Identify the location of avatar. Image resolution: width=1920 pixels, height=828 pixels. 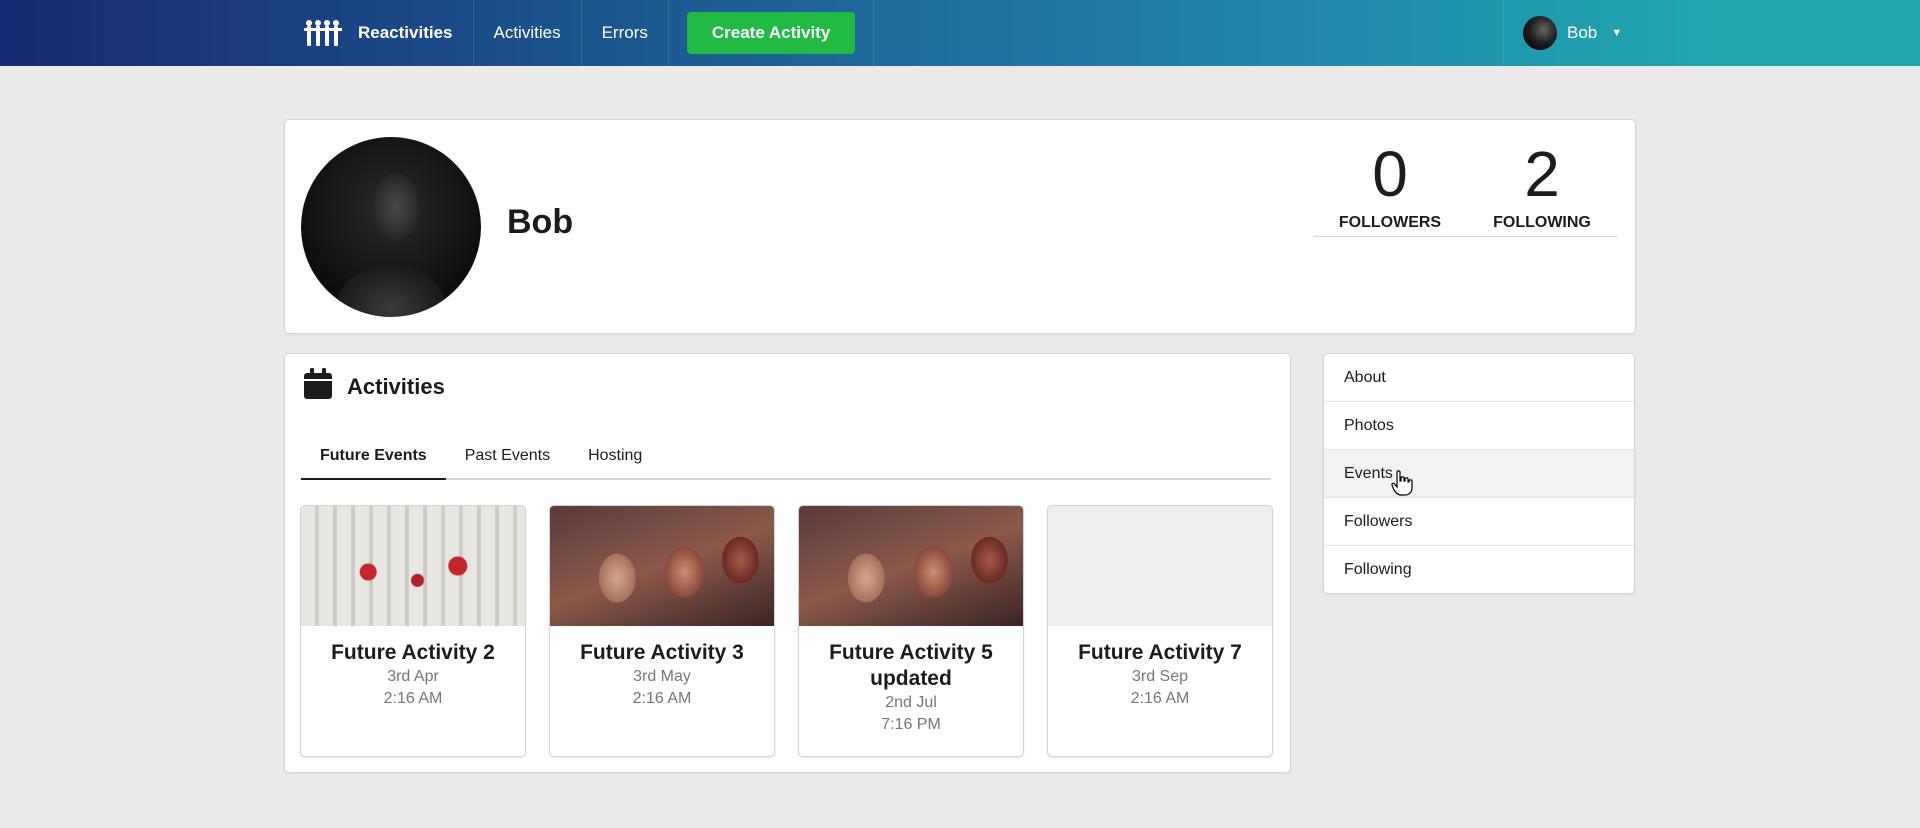
(1540, 33).